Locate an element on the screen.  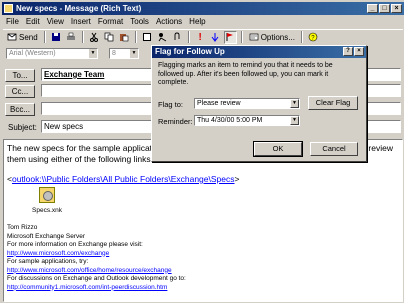
flag-icon is located at coordinates (230, 37).